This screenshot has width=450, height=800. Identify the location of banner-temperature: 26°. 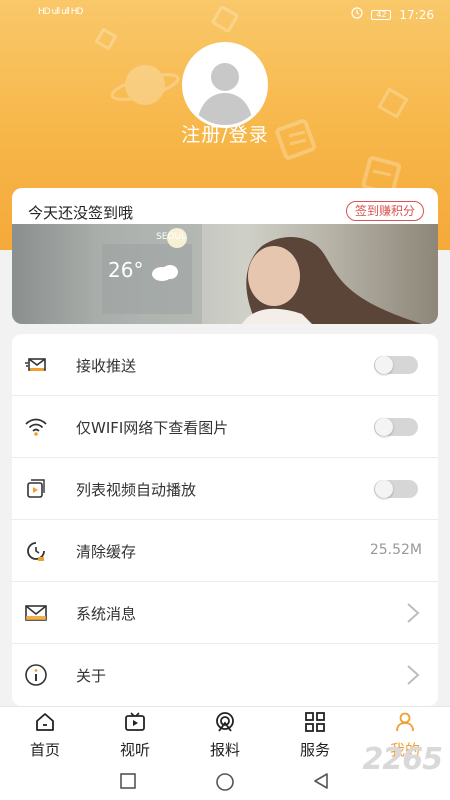
(126, 270).